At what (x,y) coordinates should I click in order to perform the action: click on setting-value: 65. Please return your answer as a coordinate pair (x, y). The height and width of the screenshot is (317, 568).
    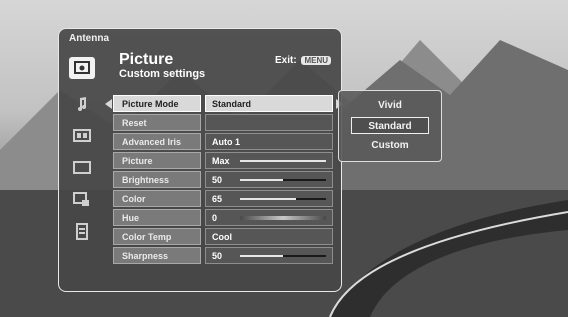
    Looking at the image, I should click on (269, 198).